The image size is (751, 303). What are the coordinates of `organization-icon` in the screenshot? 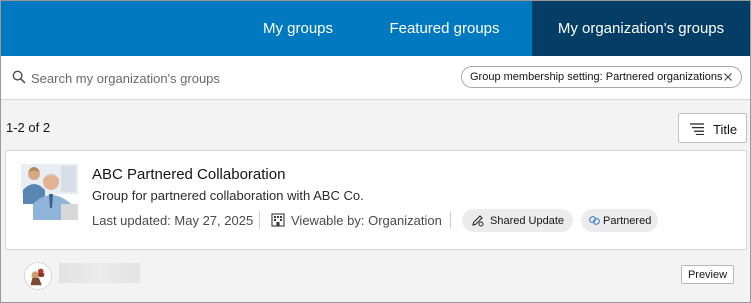 It's located at (278, 220).